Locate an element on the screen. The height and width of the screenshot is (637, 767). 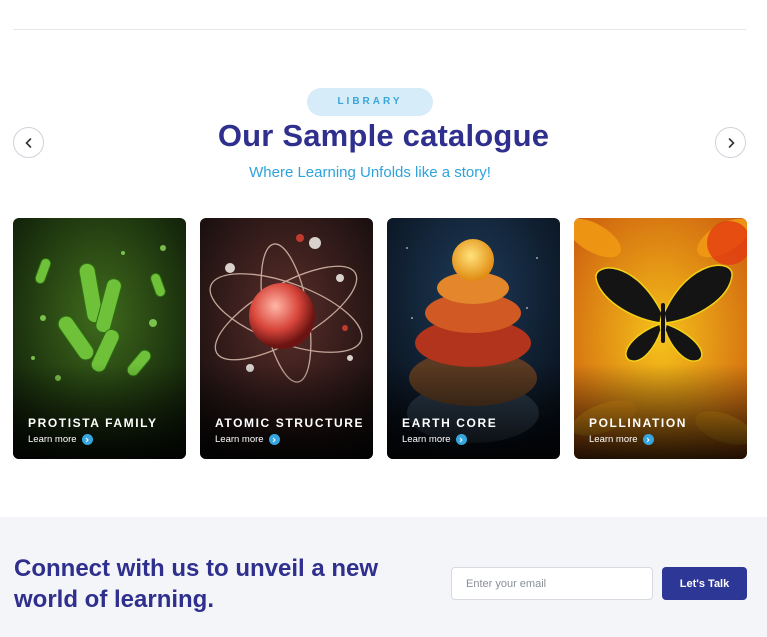
catalogue-card-pollination: POLLINATION Learn more is located at coordinates (660, 338).